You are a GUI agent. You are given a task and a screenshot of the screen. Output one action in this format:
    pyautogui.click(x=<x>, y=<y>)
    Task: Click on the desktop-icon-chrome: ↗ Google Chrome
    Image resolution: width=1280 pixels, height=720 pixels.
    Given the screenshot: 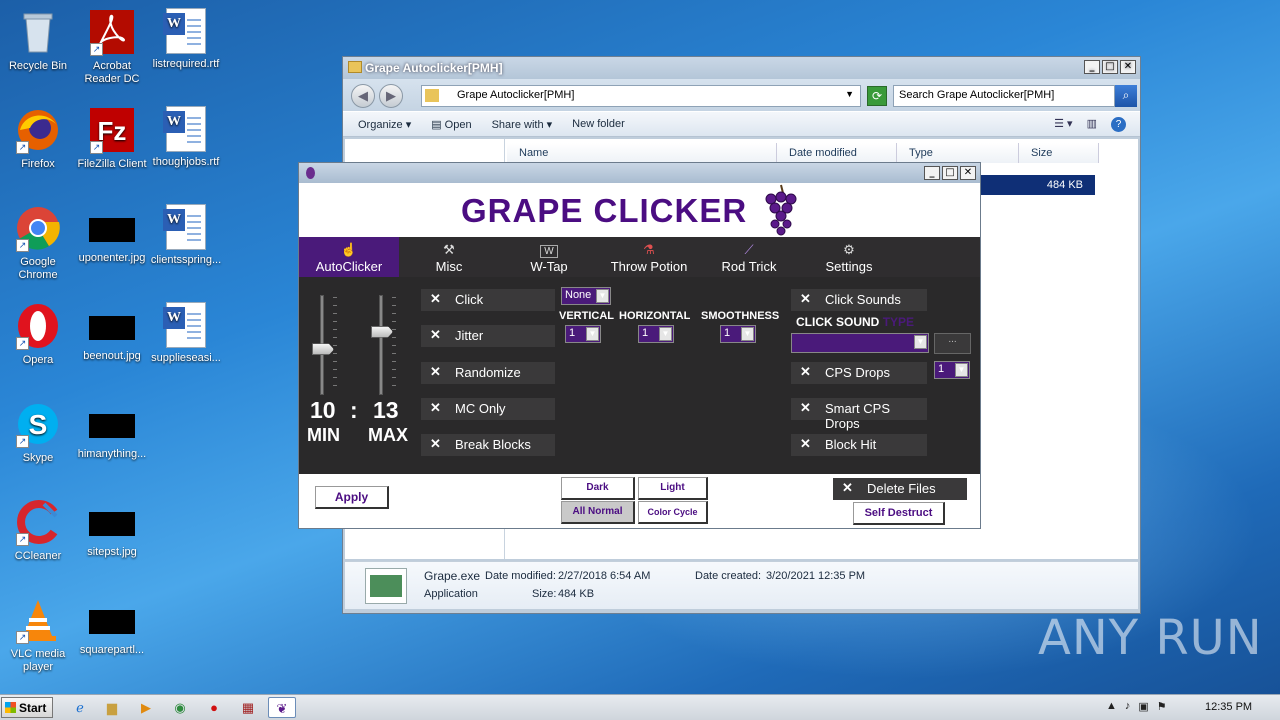 What is the action you would take?
    pyautogui.click(x=38, y=243)
    